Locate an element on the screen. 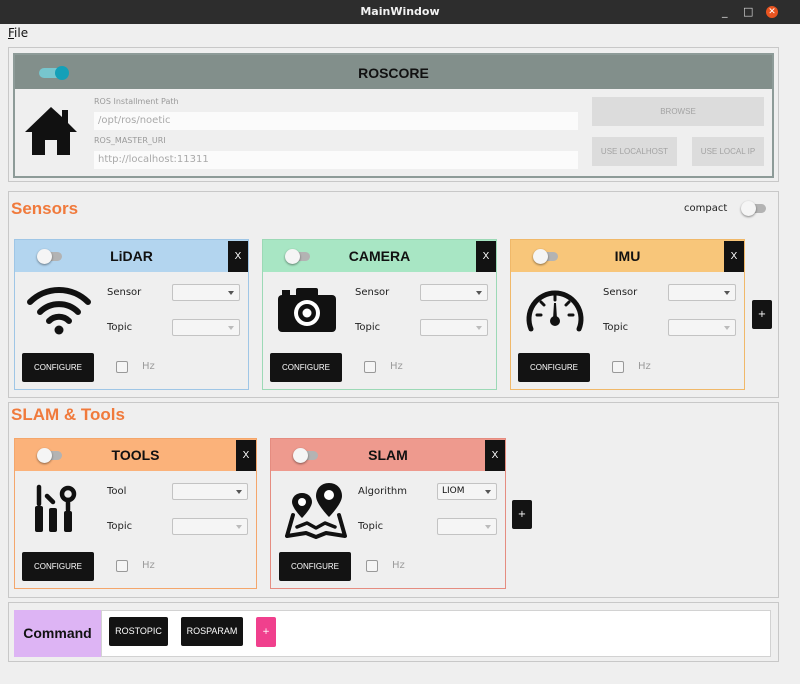 This screenshot has height=684, width=800. camera-remove-button: X is located at coordinates (486, 256).